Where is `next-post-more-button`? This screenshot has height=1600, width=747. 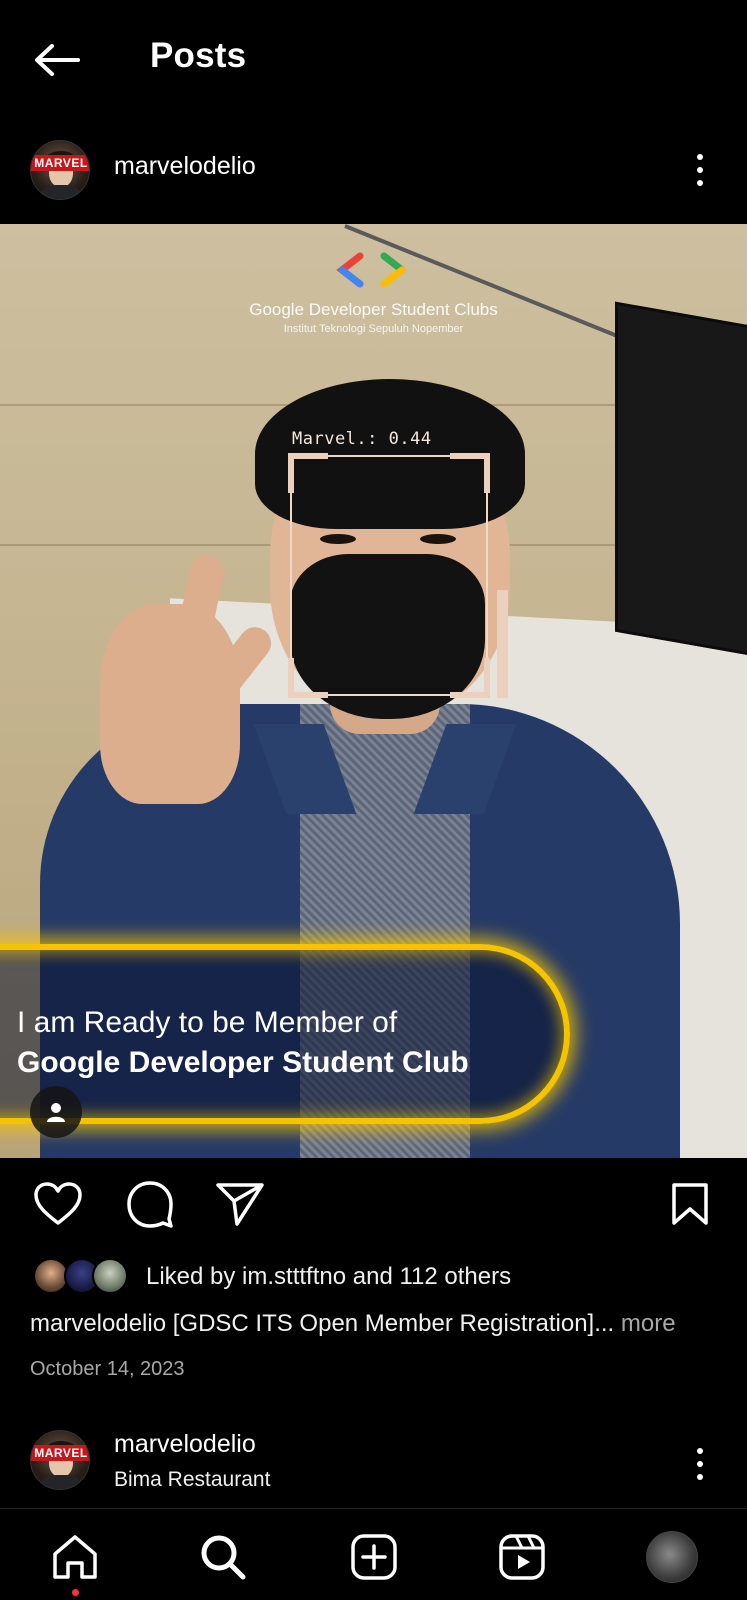
next-post-more-button is located at coordinates (700, 1464).